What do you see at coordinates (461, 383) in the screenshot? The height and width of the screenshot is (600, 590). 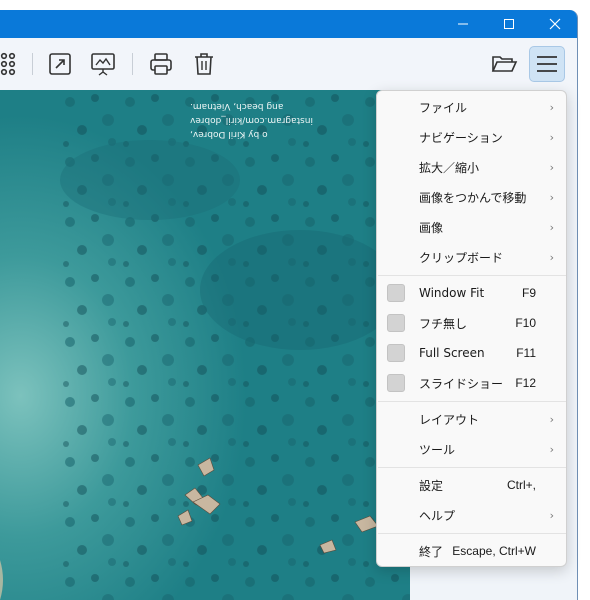 I see `menu-item-label: スライドショー` at bounding box center [461, 383].